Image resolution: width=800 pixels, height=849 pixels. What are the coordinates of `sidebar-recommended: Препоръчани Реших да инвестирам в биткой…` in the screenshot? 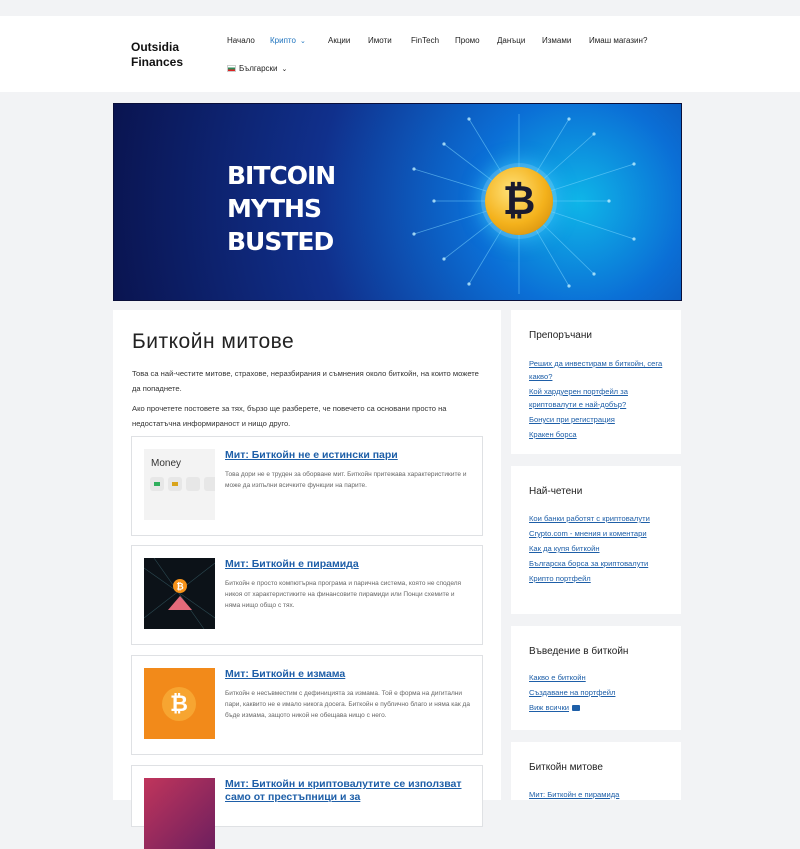 It's located at (596, 382).